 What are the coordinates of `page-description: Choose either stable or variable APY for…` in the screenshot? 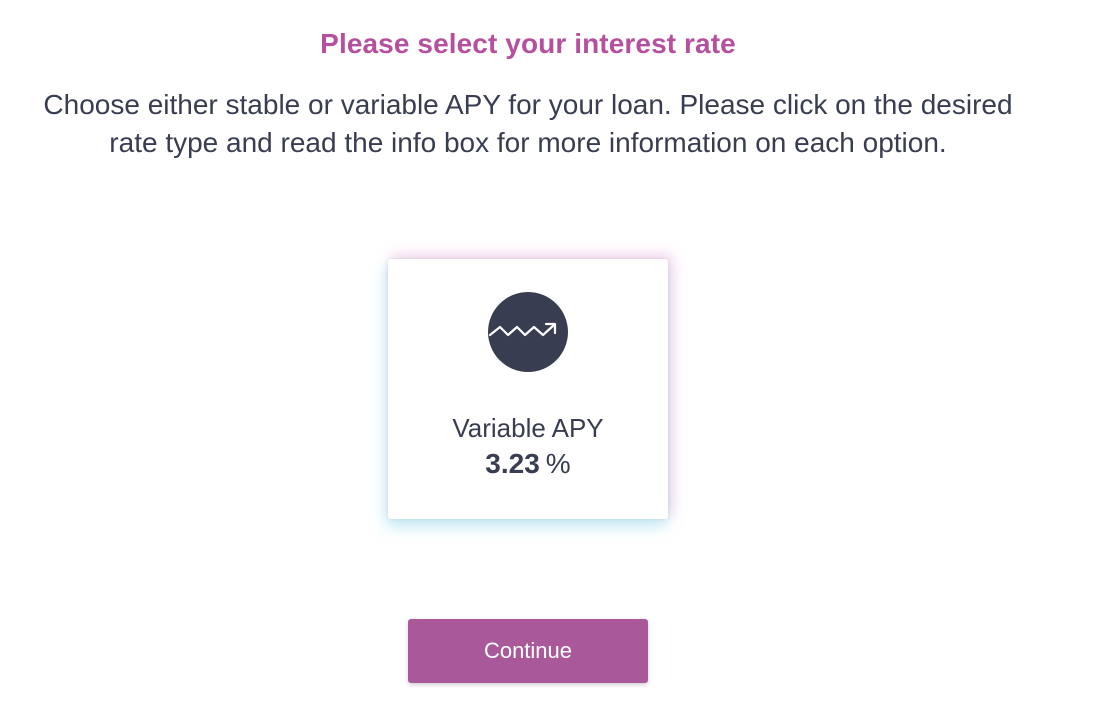 It's located at (528, 123).